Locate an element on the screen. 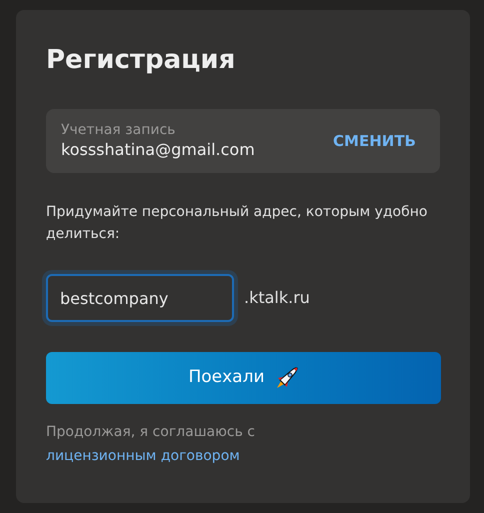 Image resolution: width=484 pixels, height=513 pixels. account-label: Учетная запись is located at coordinates (118, 130).